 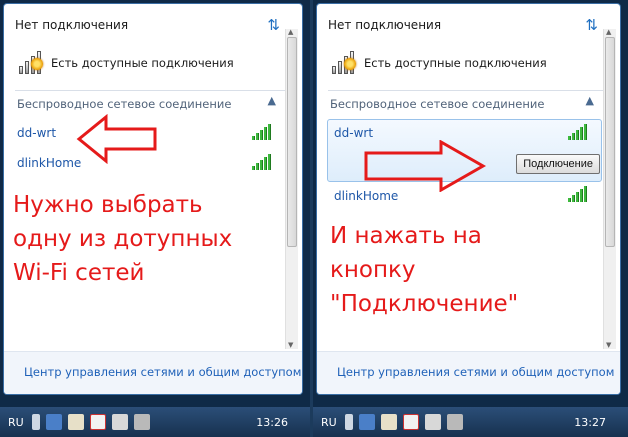 I want to click on network-dlinkhome: dlinkHome, so click(x=49, y=163).